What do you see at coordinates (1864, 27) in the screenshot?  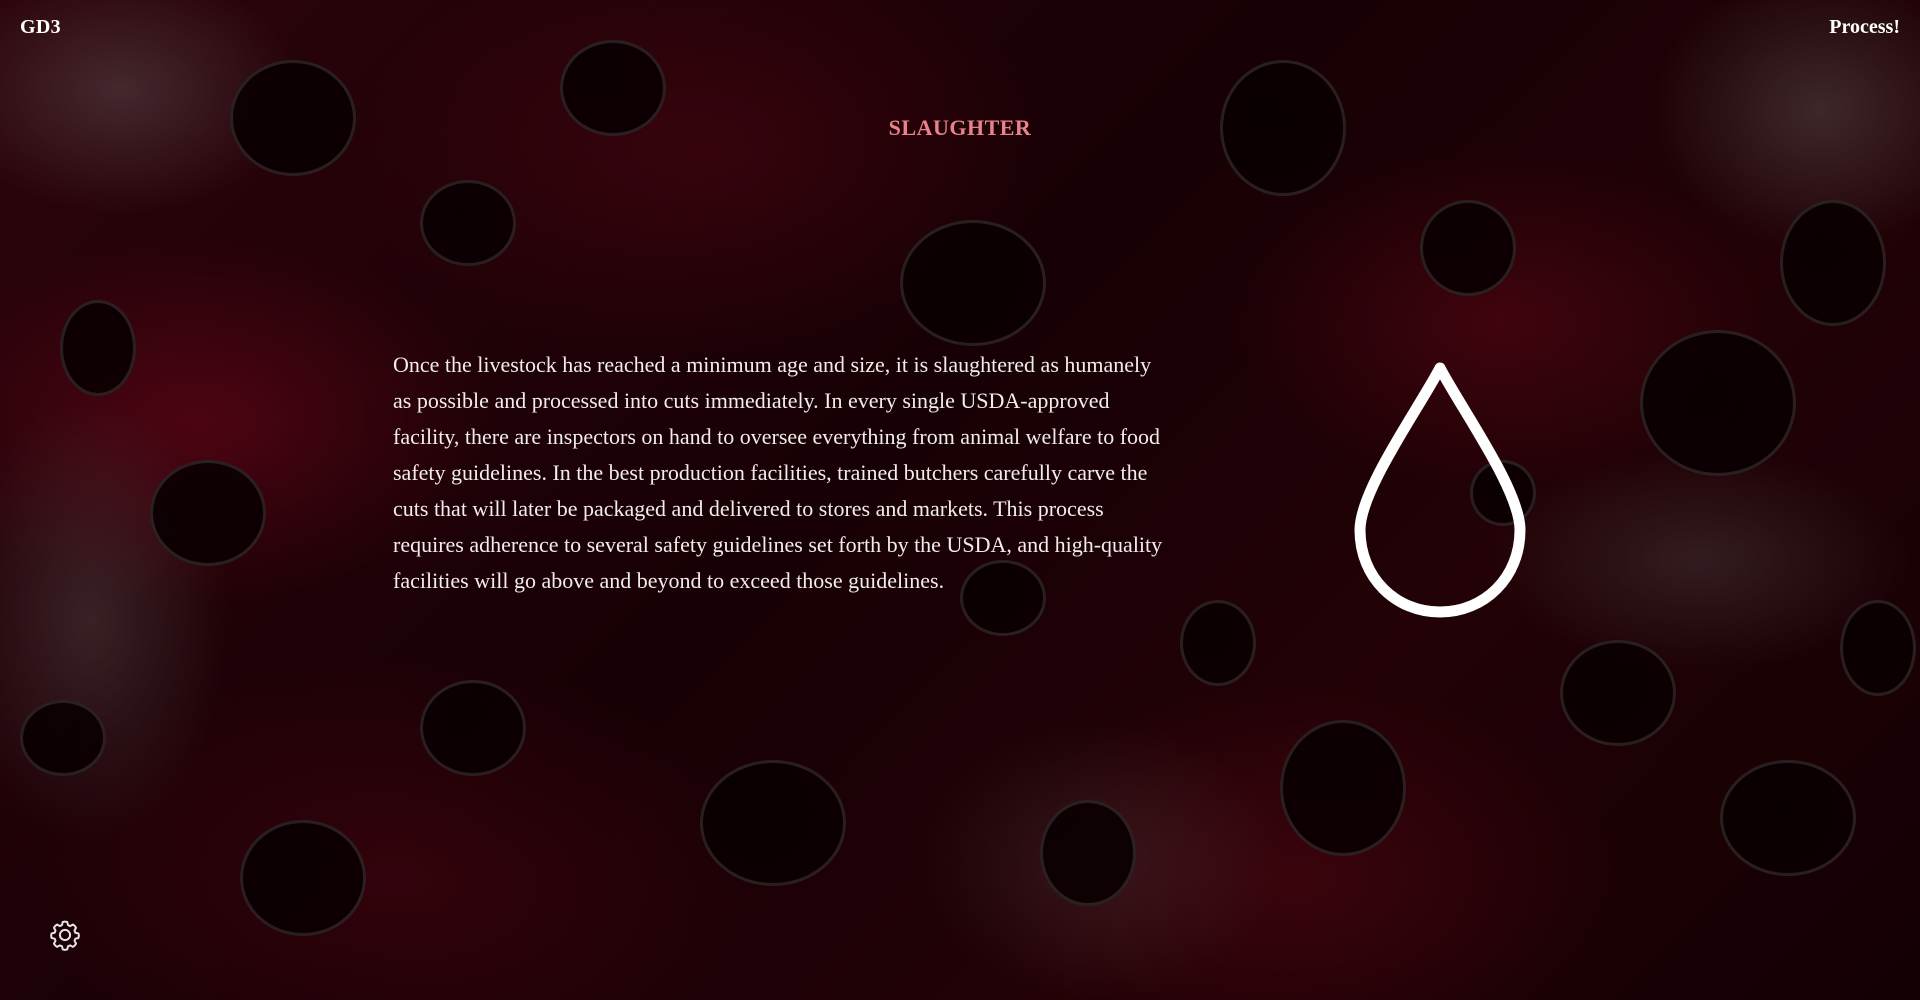 I see `process-nav-link: Process!` at bounding box center [1864, 27].